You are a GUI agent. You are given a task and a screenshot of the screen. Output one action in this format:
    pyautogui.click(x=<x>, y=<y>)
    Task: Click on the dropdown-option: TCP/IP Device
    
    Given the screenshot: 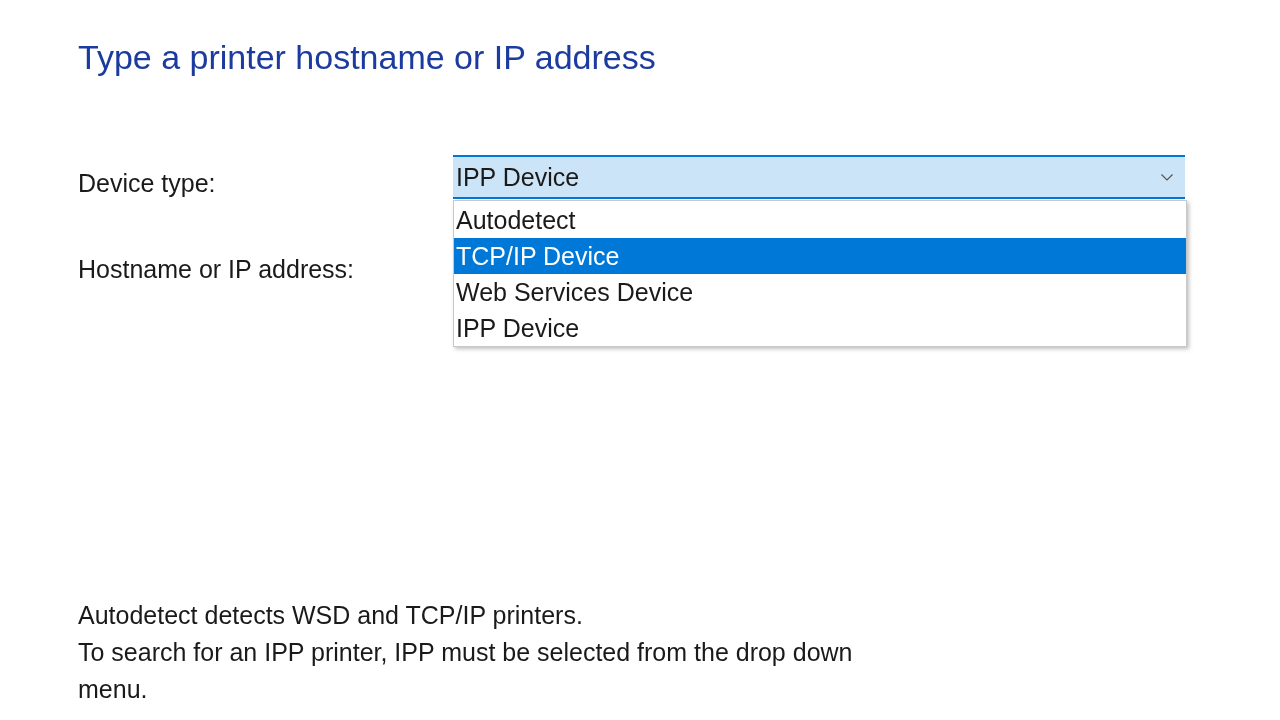 What is the action you would take?
    pyautogui.click(x=820, y=256)
    